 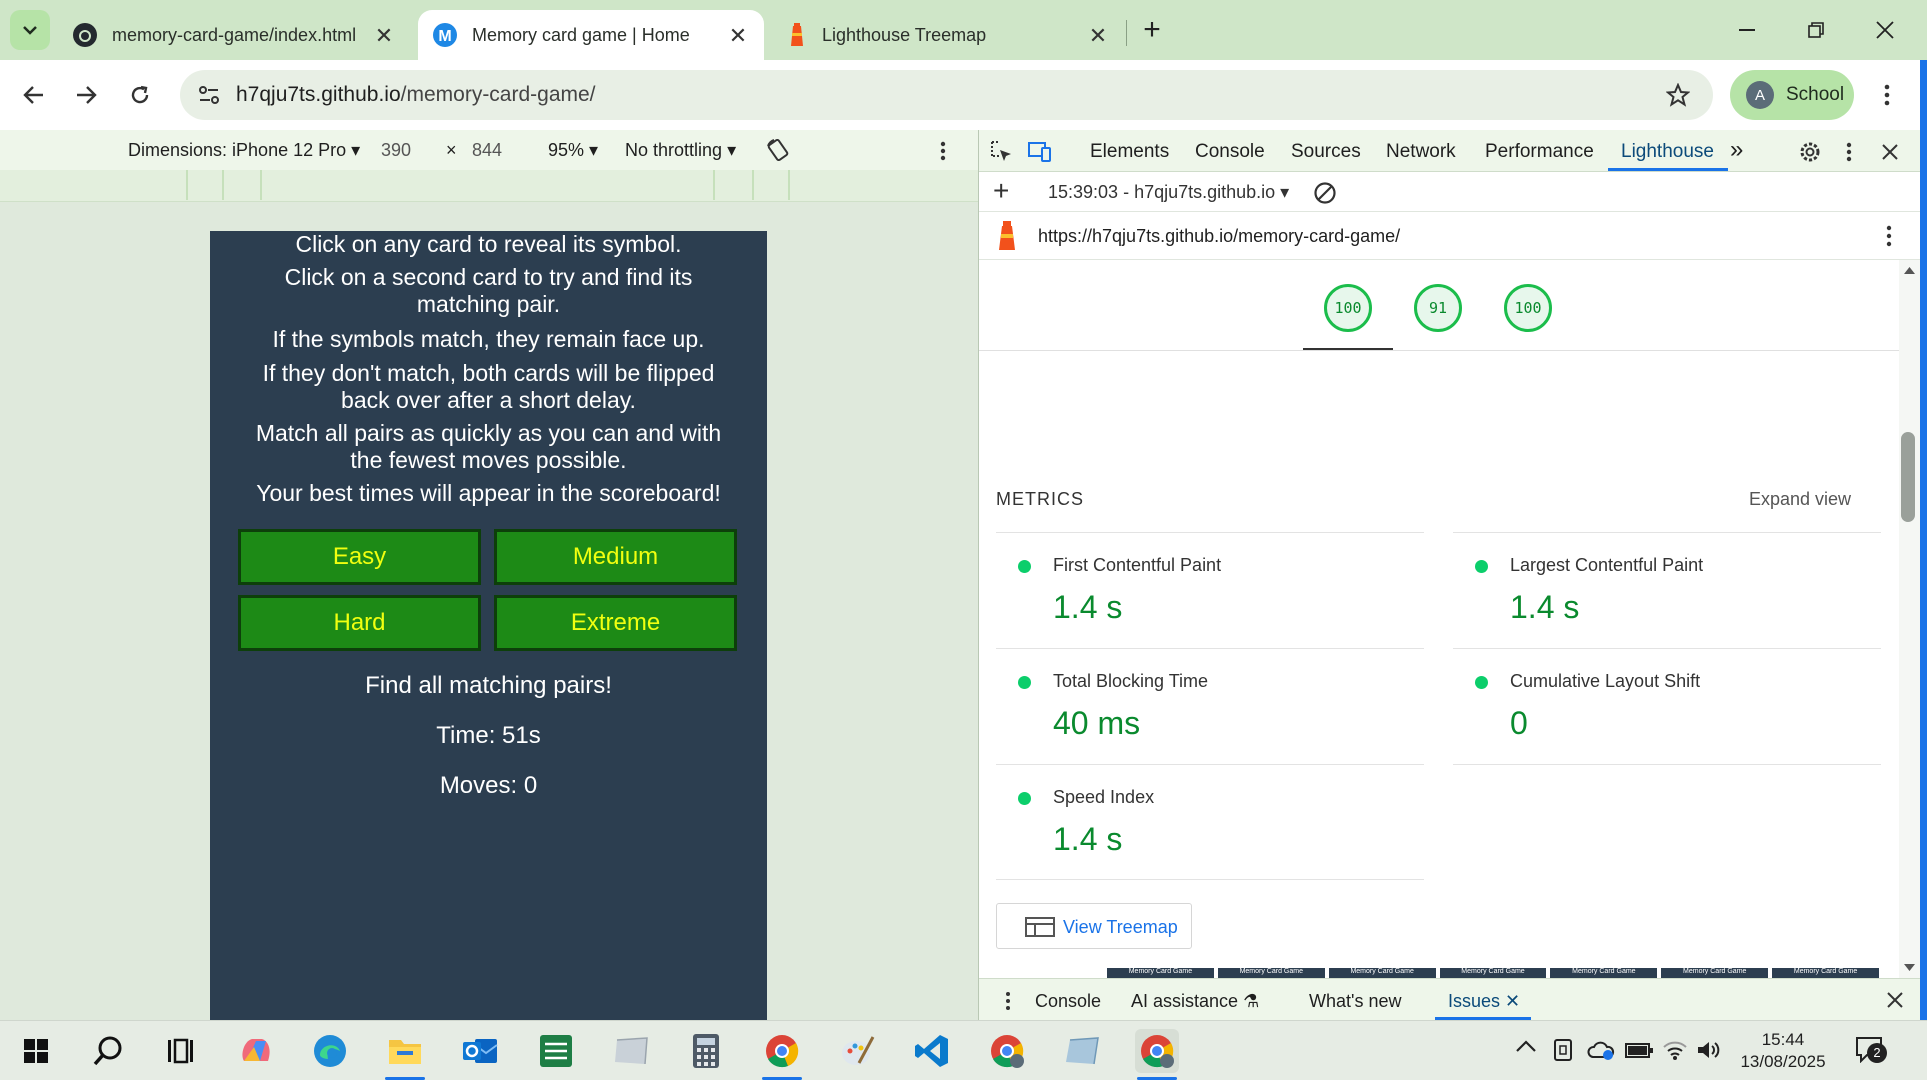 I want to click on back-button, so click(x=34, y=95).